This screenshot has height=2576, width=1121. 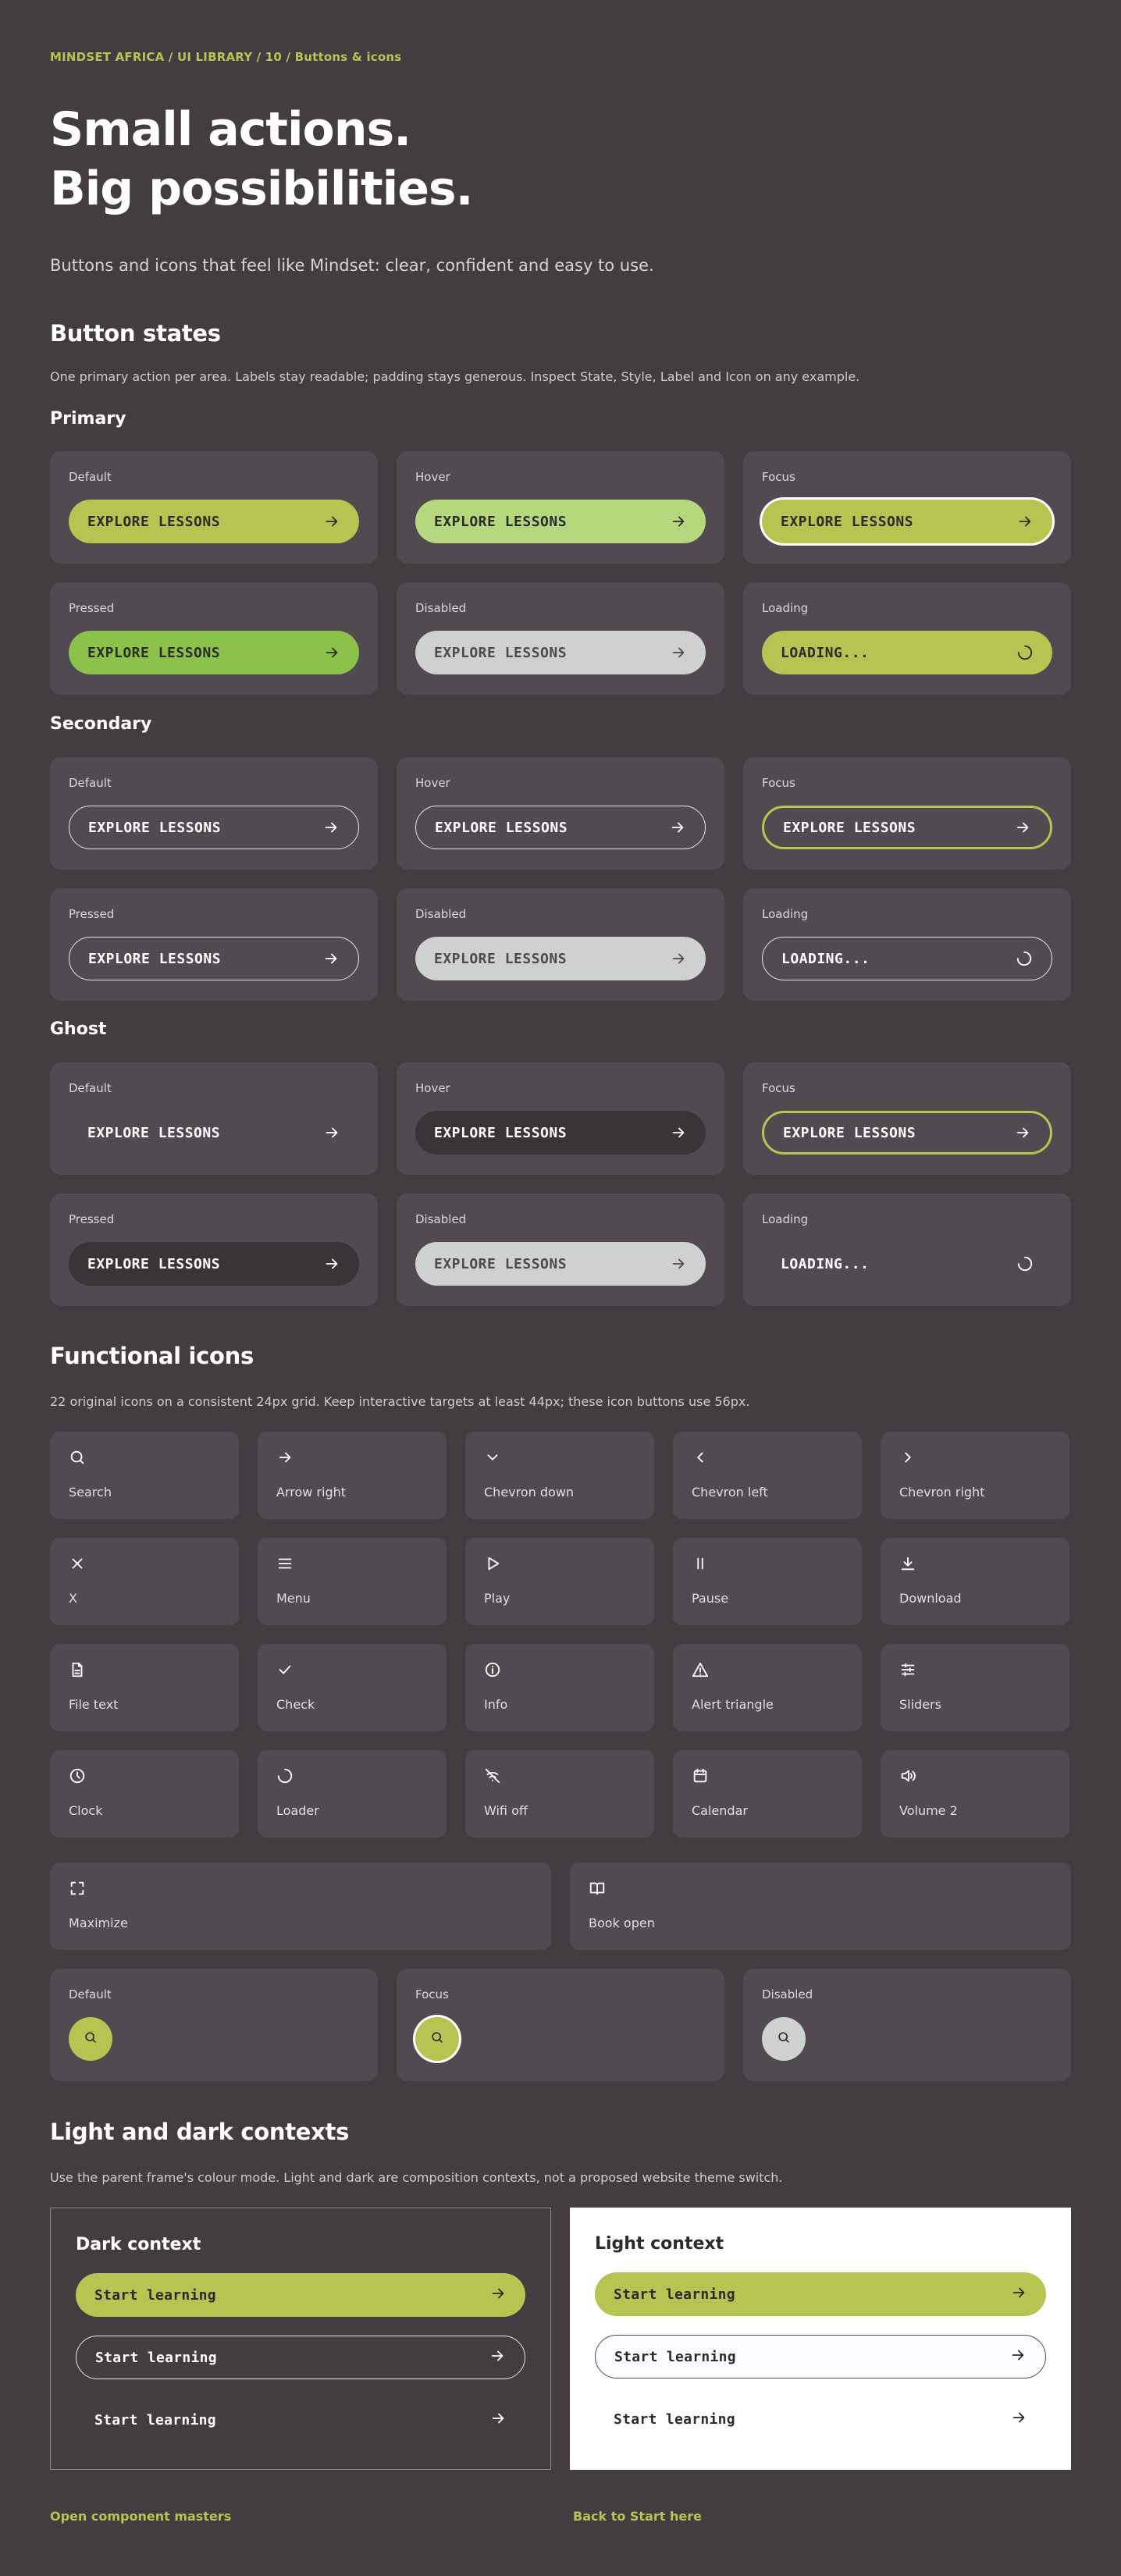 I want to click on chevron-down-icon, so click(x=559, y=1457).